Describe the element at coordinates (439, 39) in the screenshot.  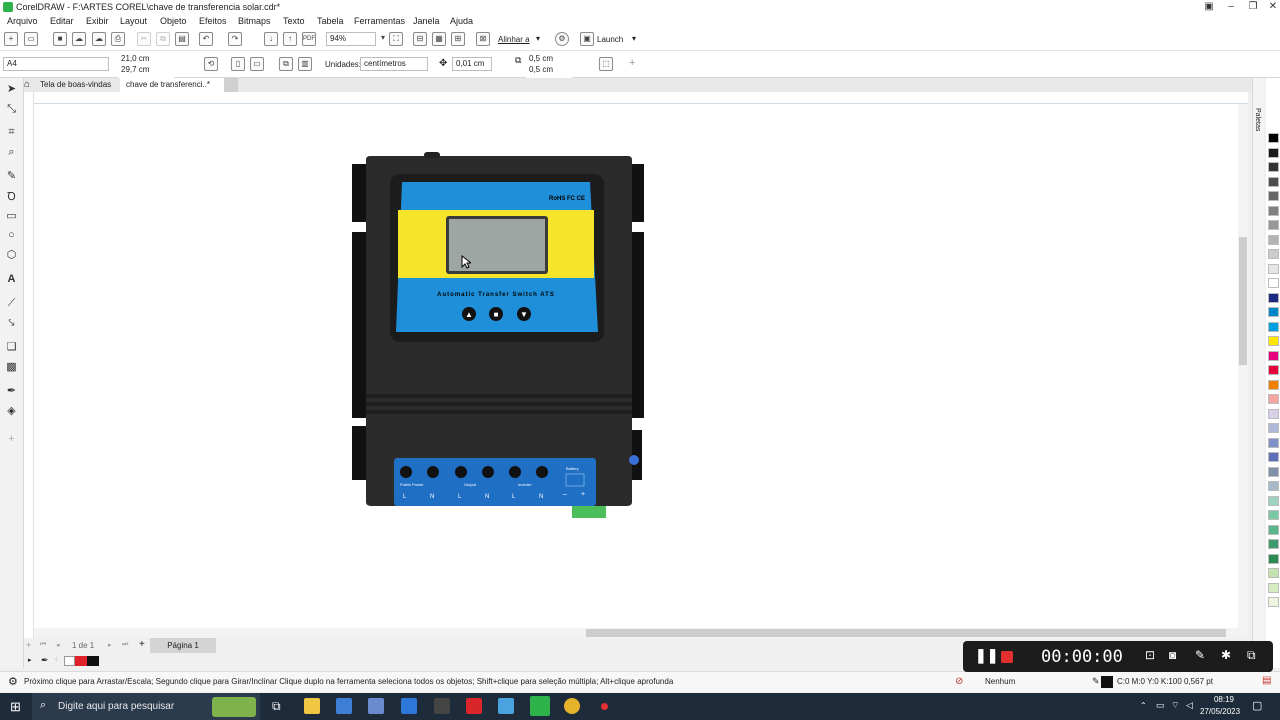
I see `show-grid-icon: ▦` at that location.